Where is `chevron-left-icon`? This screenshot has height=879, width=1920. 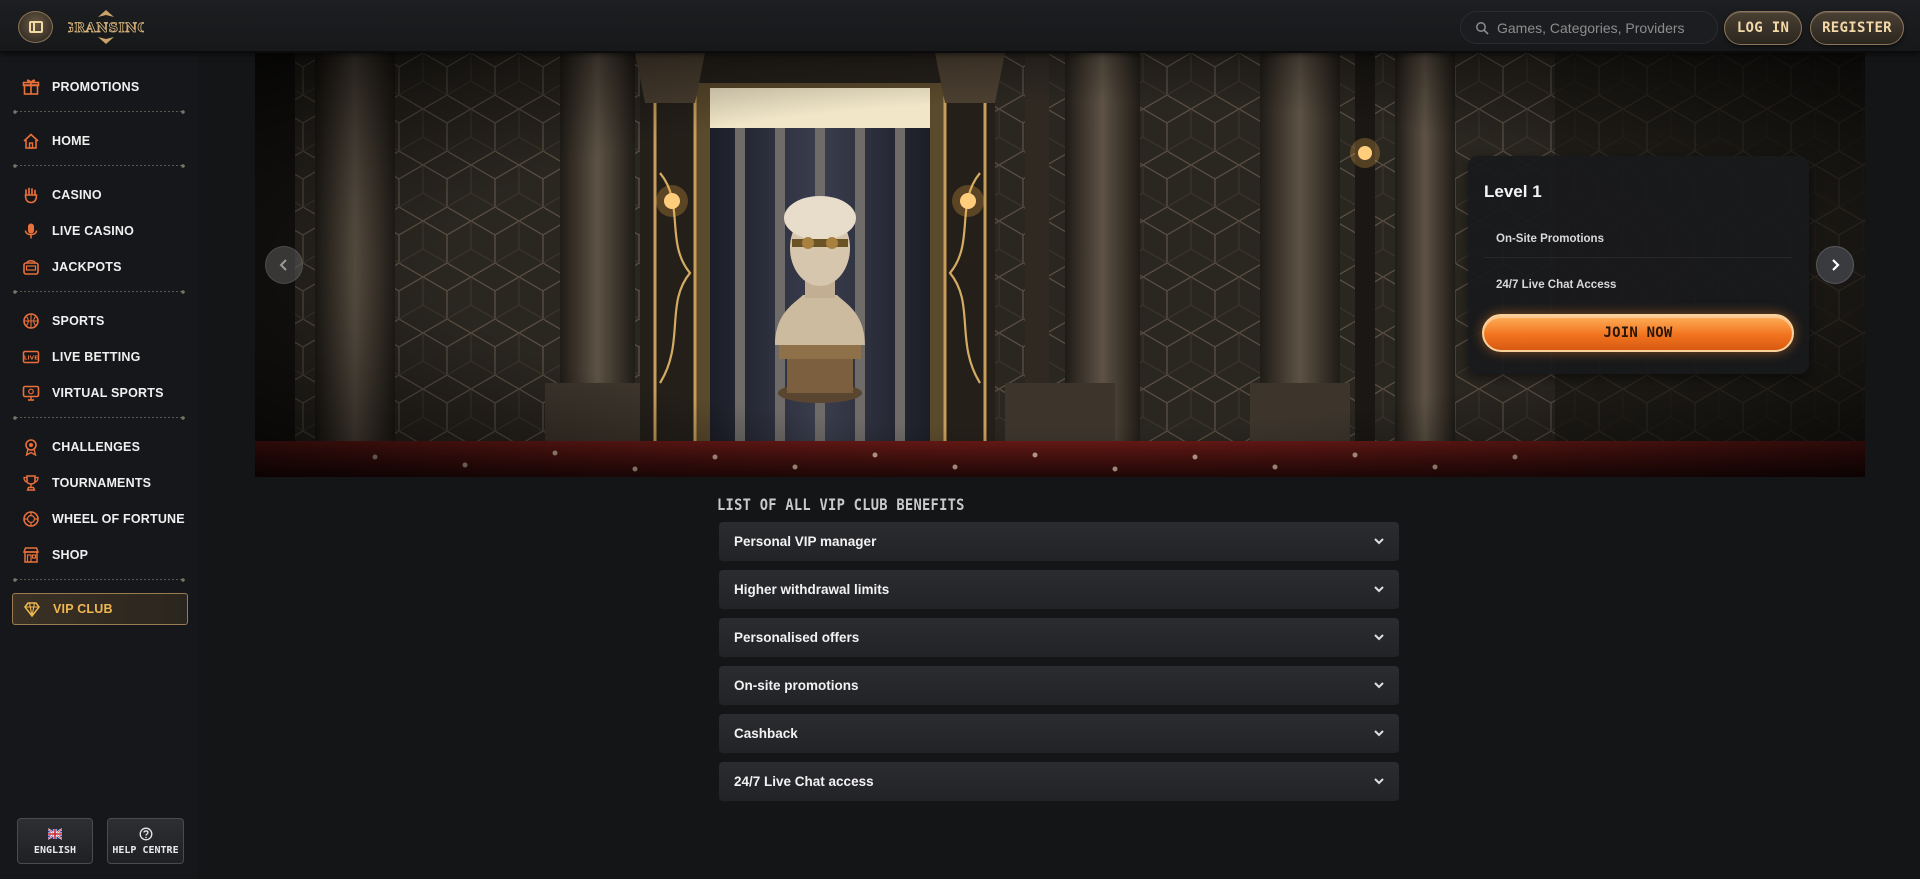 chevron-left-icon is located at coordinates (283, 265).